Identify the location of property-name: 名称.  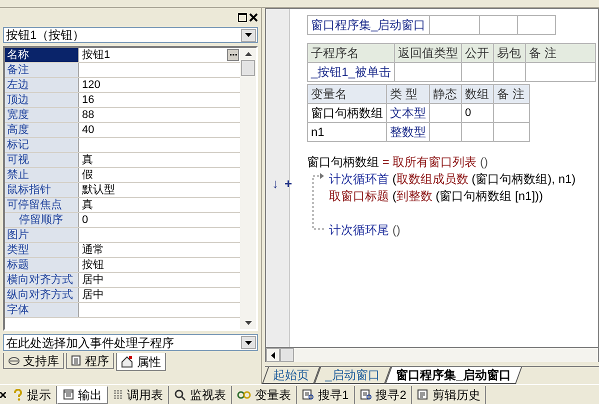
(42, 55).